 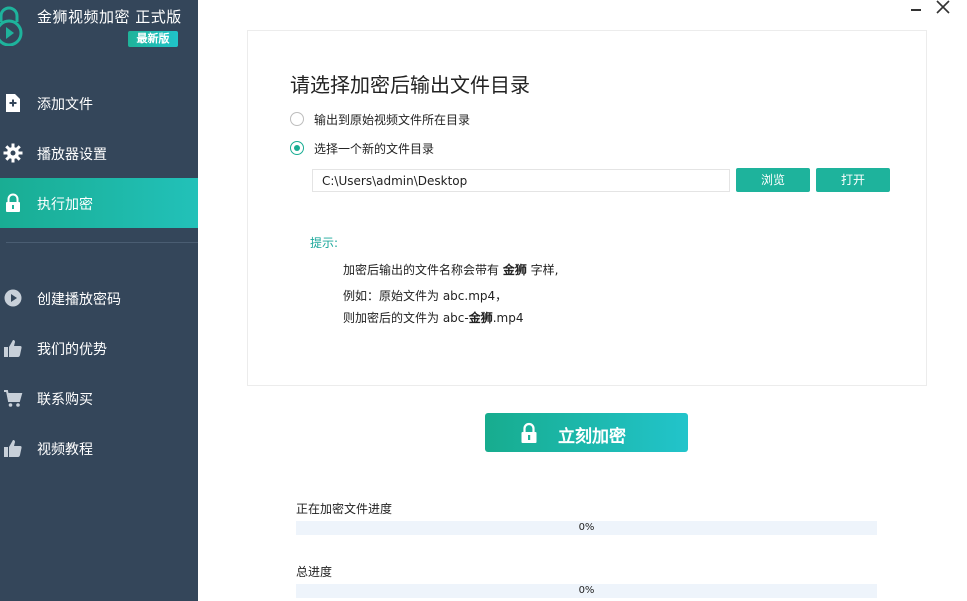 I want to click on tip-text: .mp4, so click(x=508, y=318).